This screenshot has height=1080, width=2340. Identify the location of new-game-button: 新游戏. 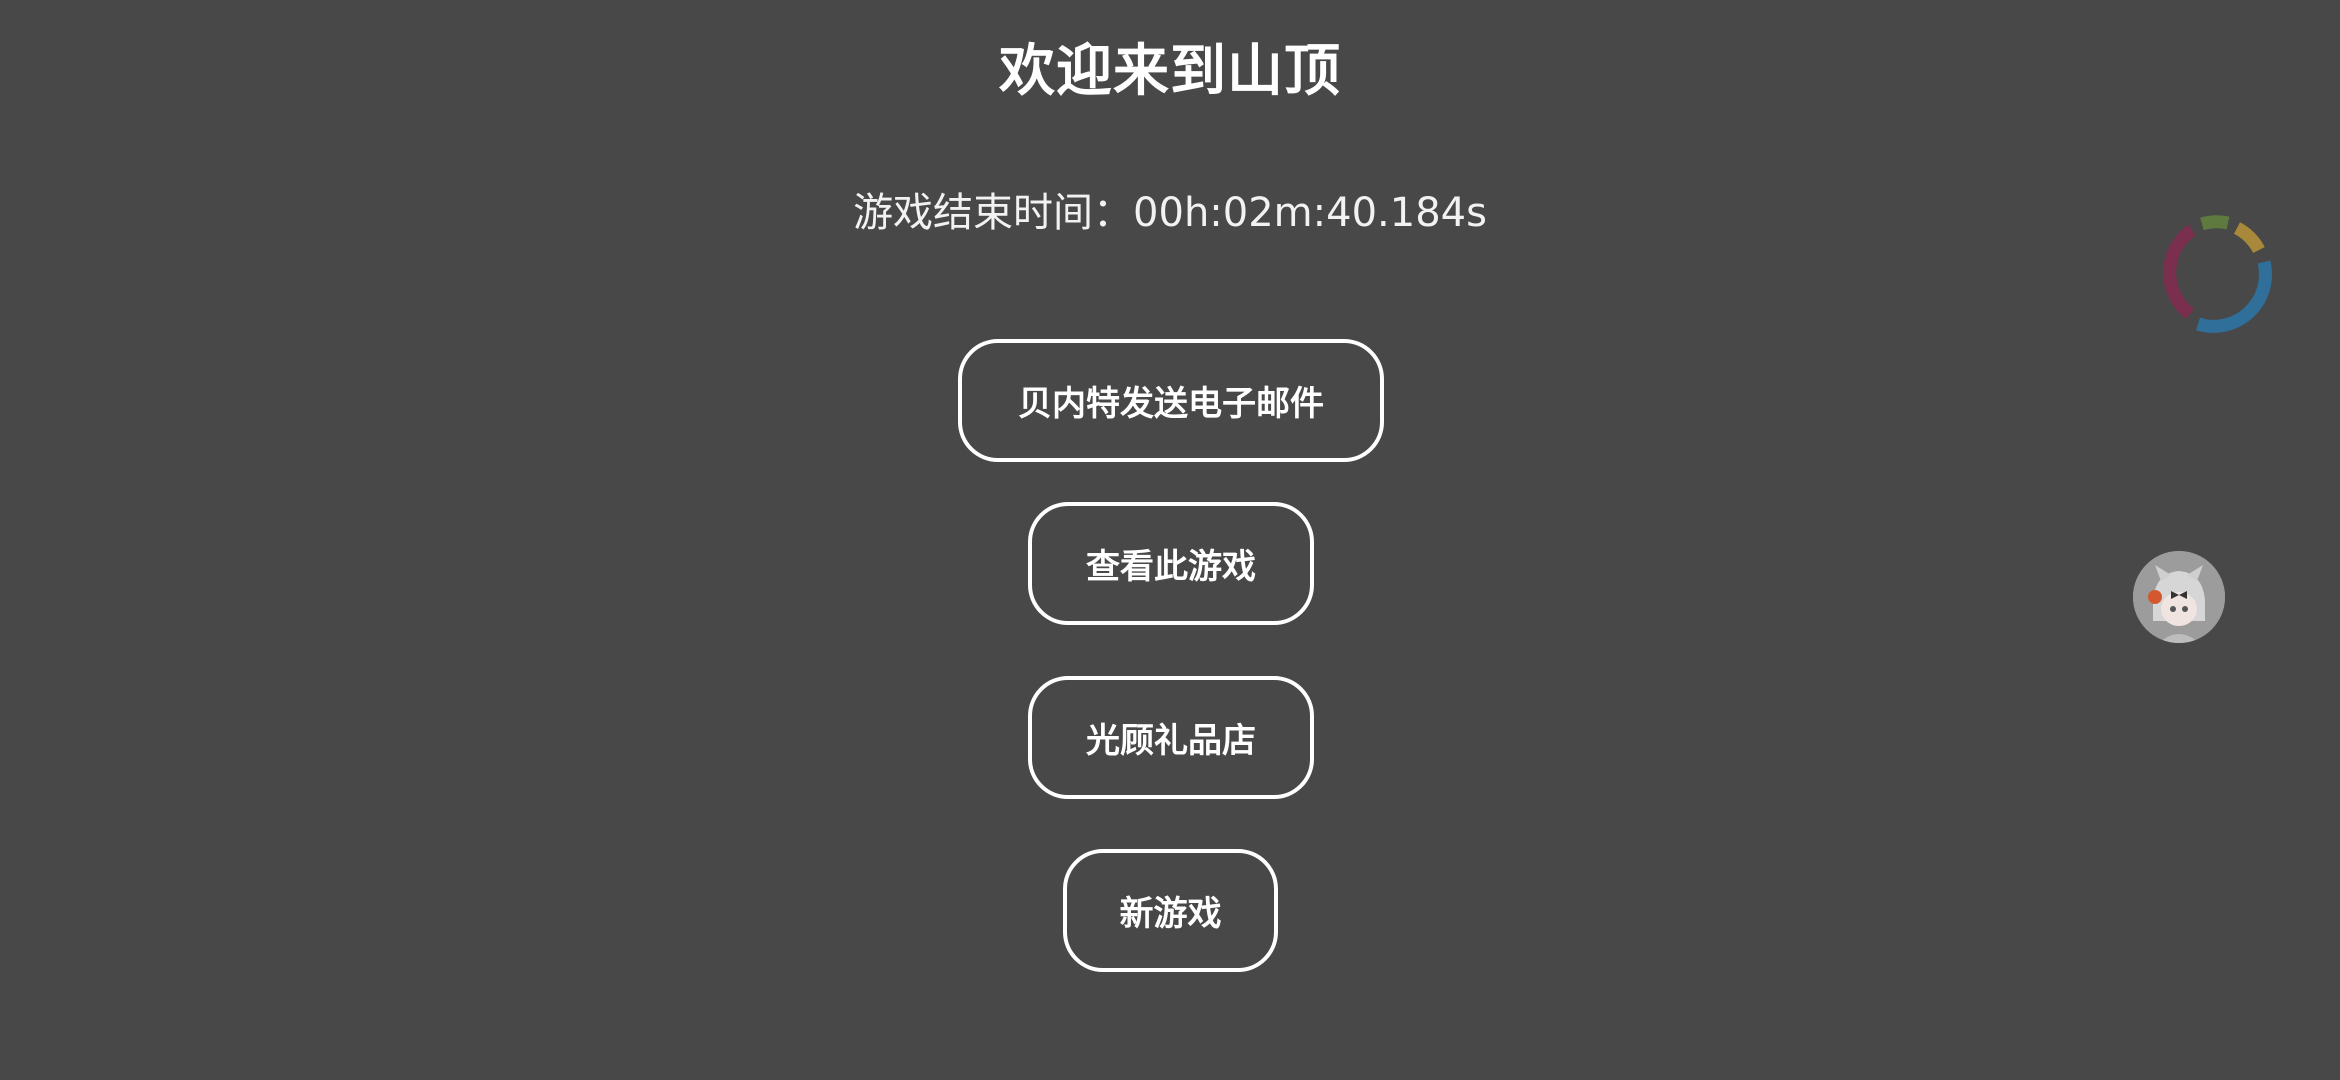
(1170, 910).